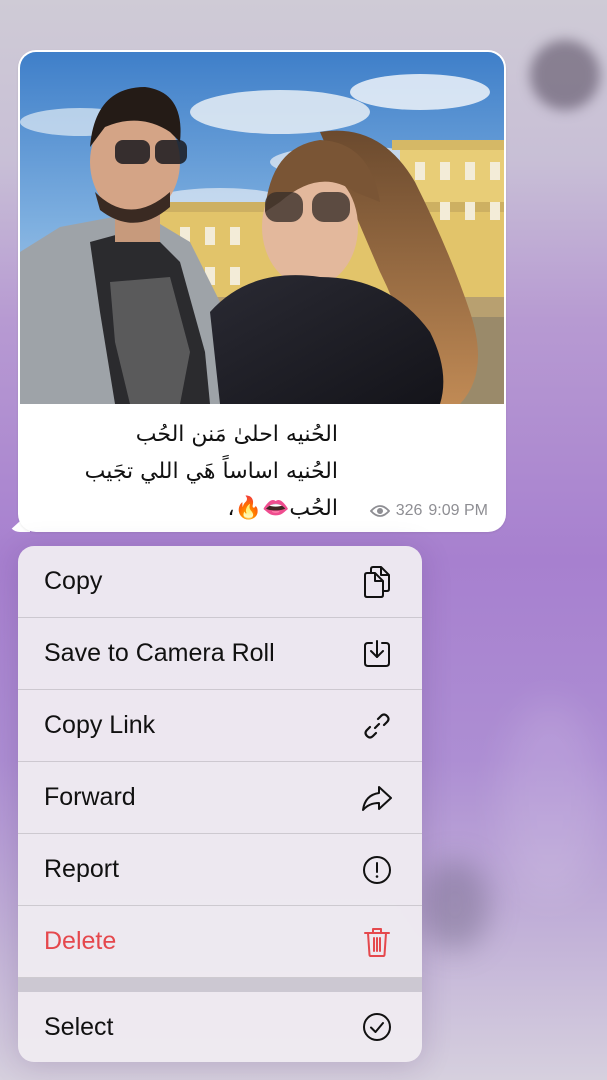 This screenshot has width=607, height=1080. Describe the element at coordinates (220, 942) in the screenshot. I see `menu-item-delete: Delete` at that location.